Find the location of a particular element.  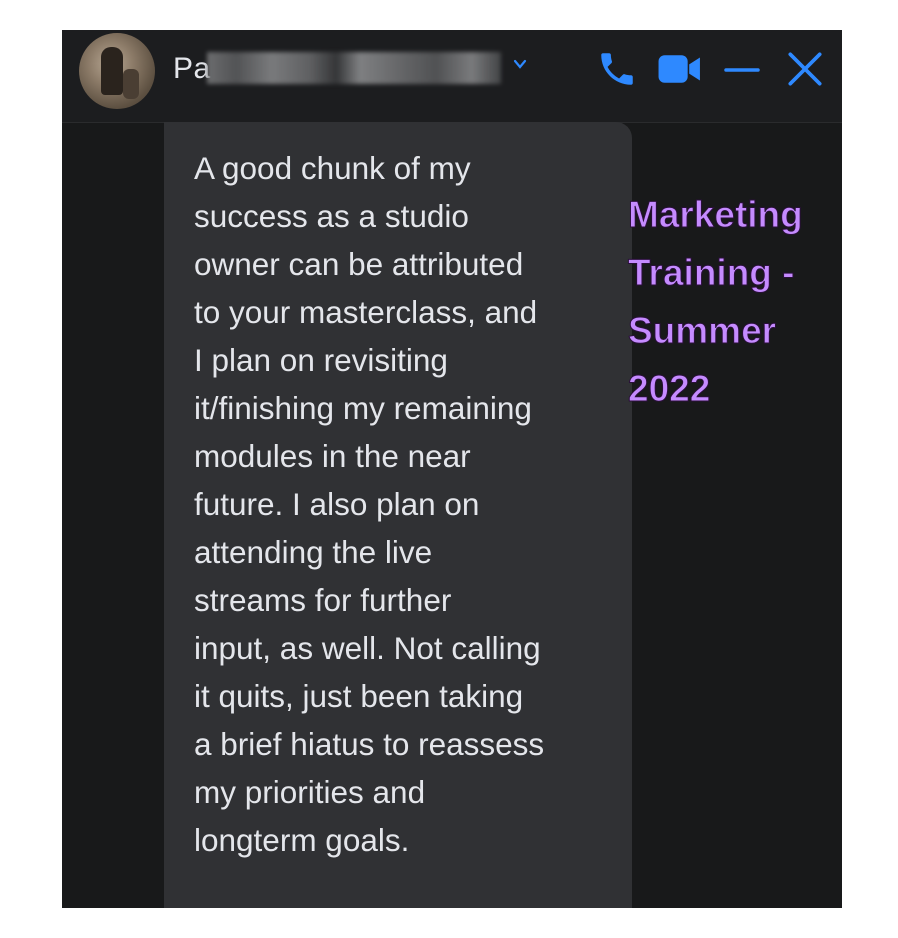

avatar-figure-secondary is located at coordinates (131, 84).